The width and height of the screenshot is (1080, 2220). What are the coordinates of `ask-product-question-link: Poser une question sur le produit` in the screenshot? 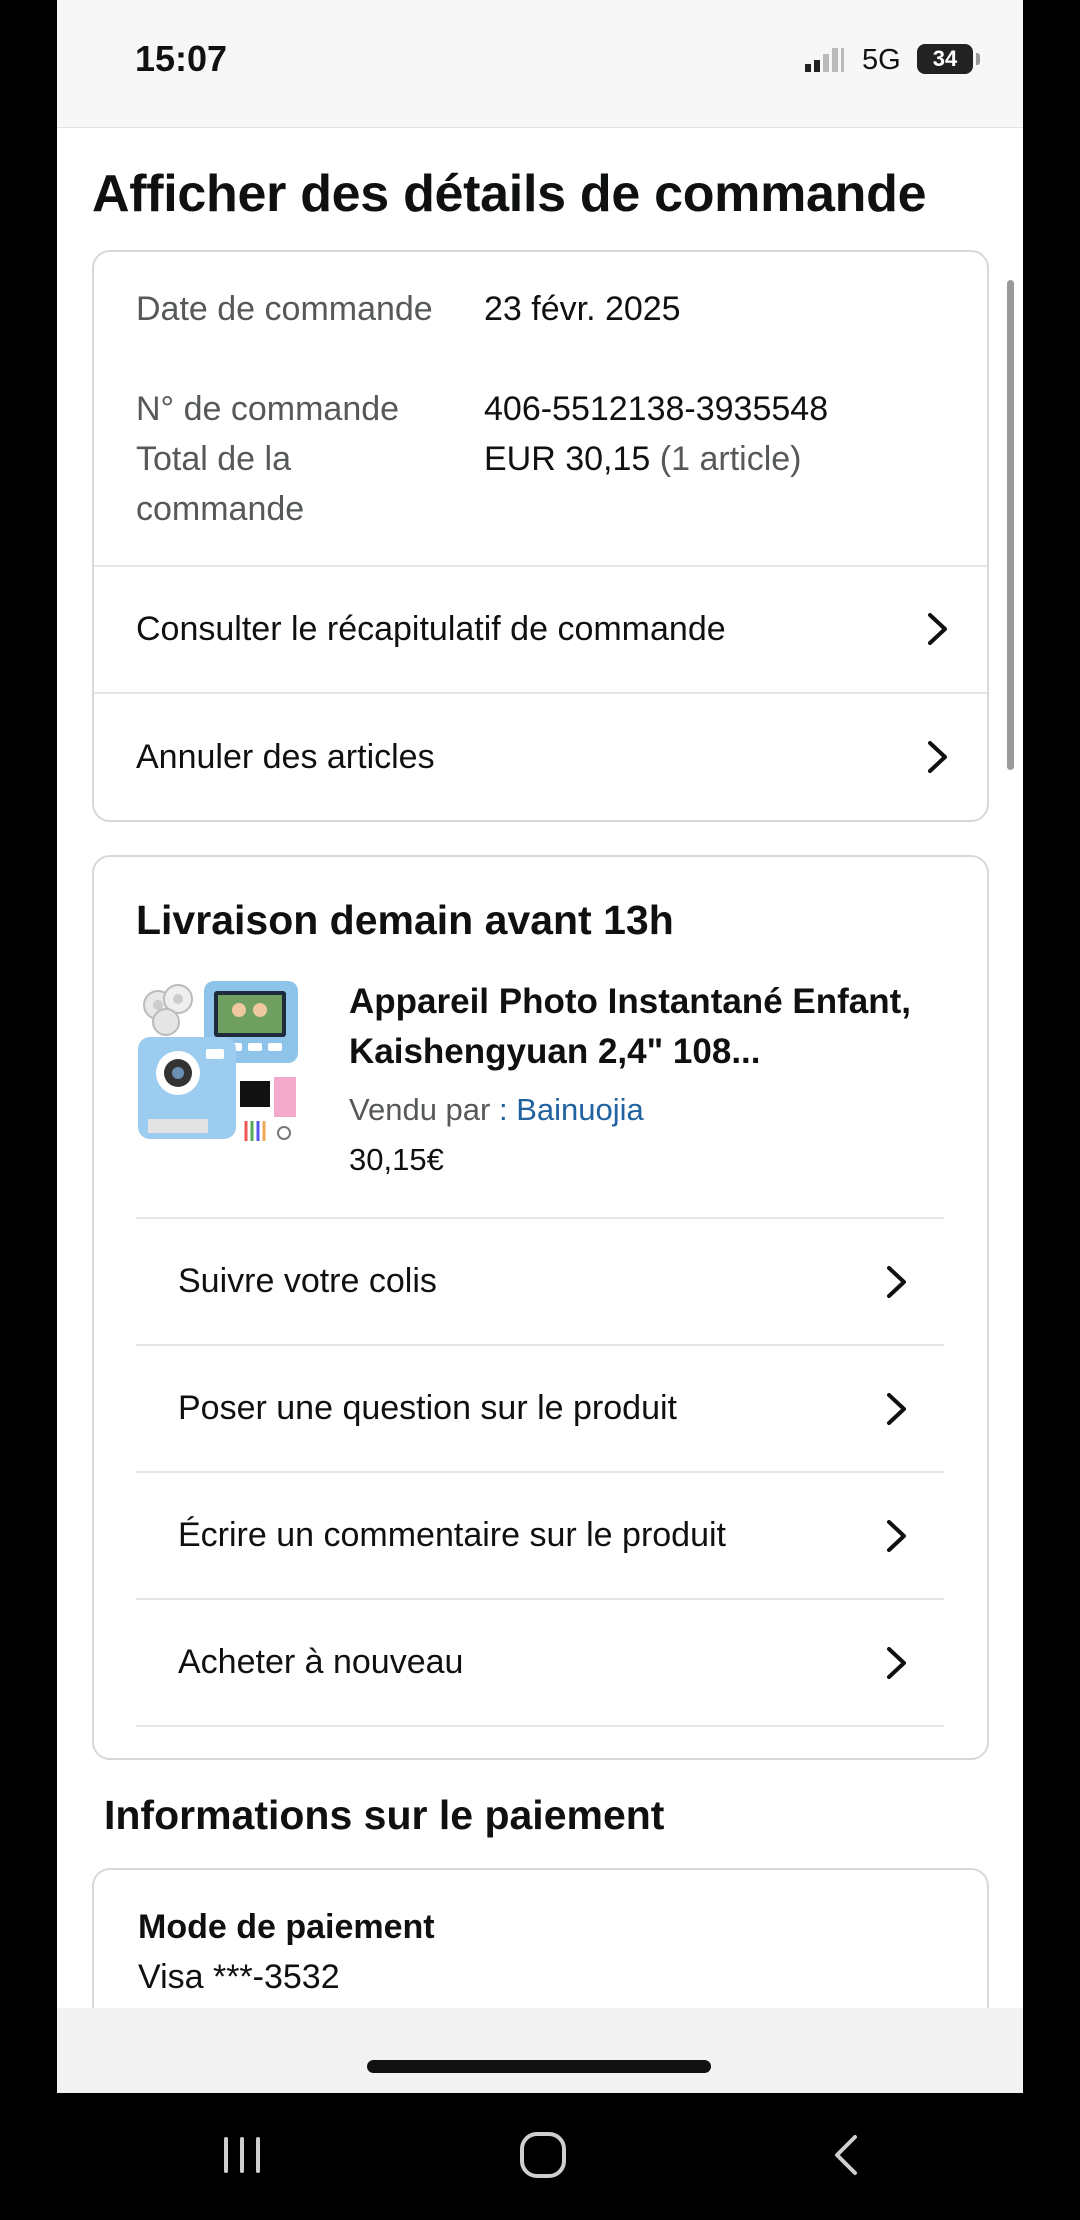 It's located at (544, 1408).